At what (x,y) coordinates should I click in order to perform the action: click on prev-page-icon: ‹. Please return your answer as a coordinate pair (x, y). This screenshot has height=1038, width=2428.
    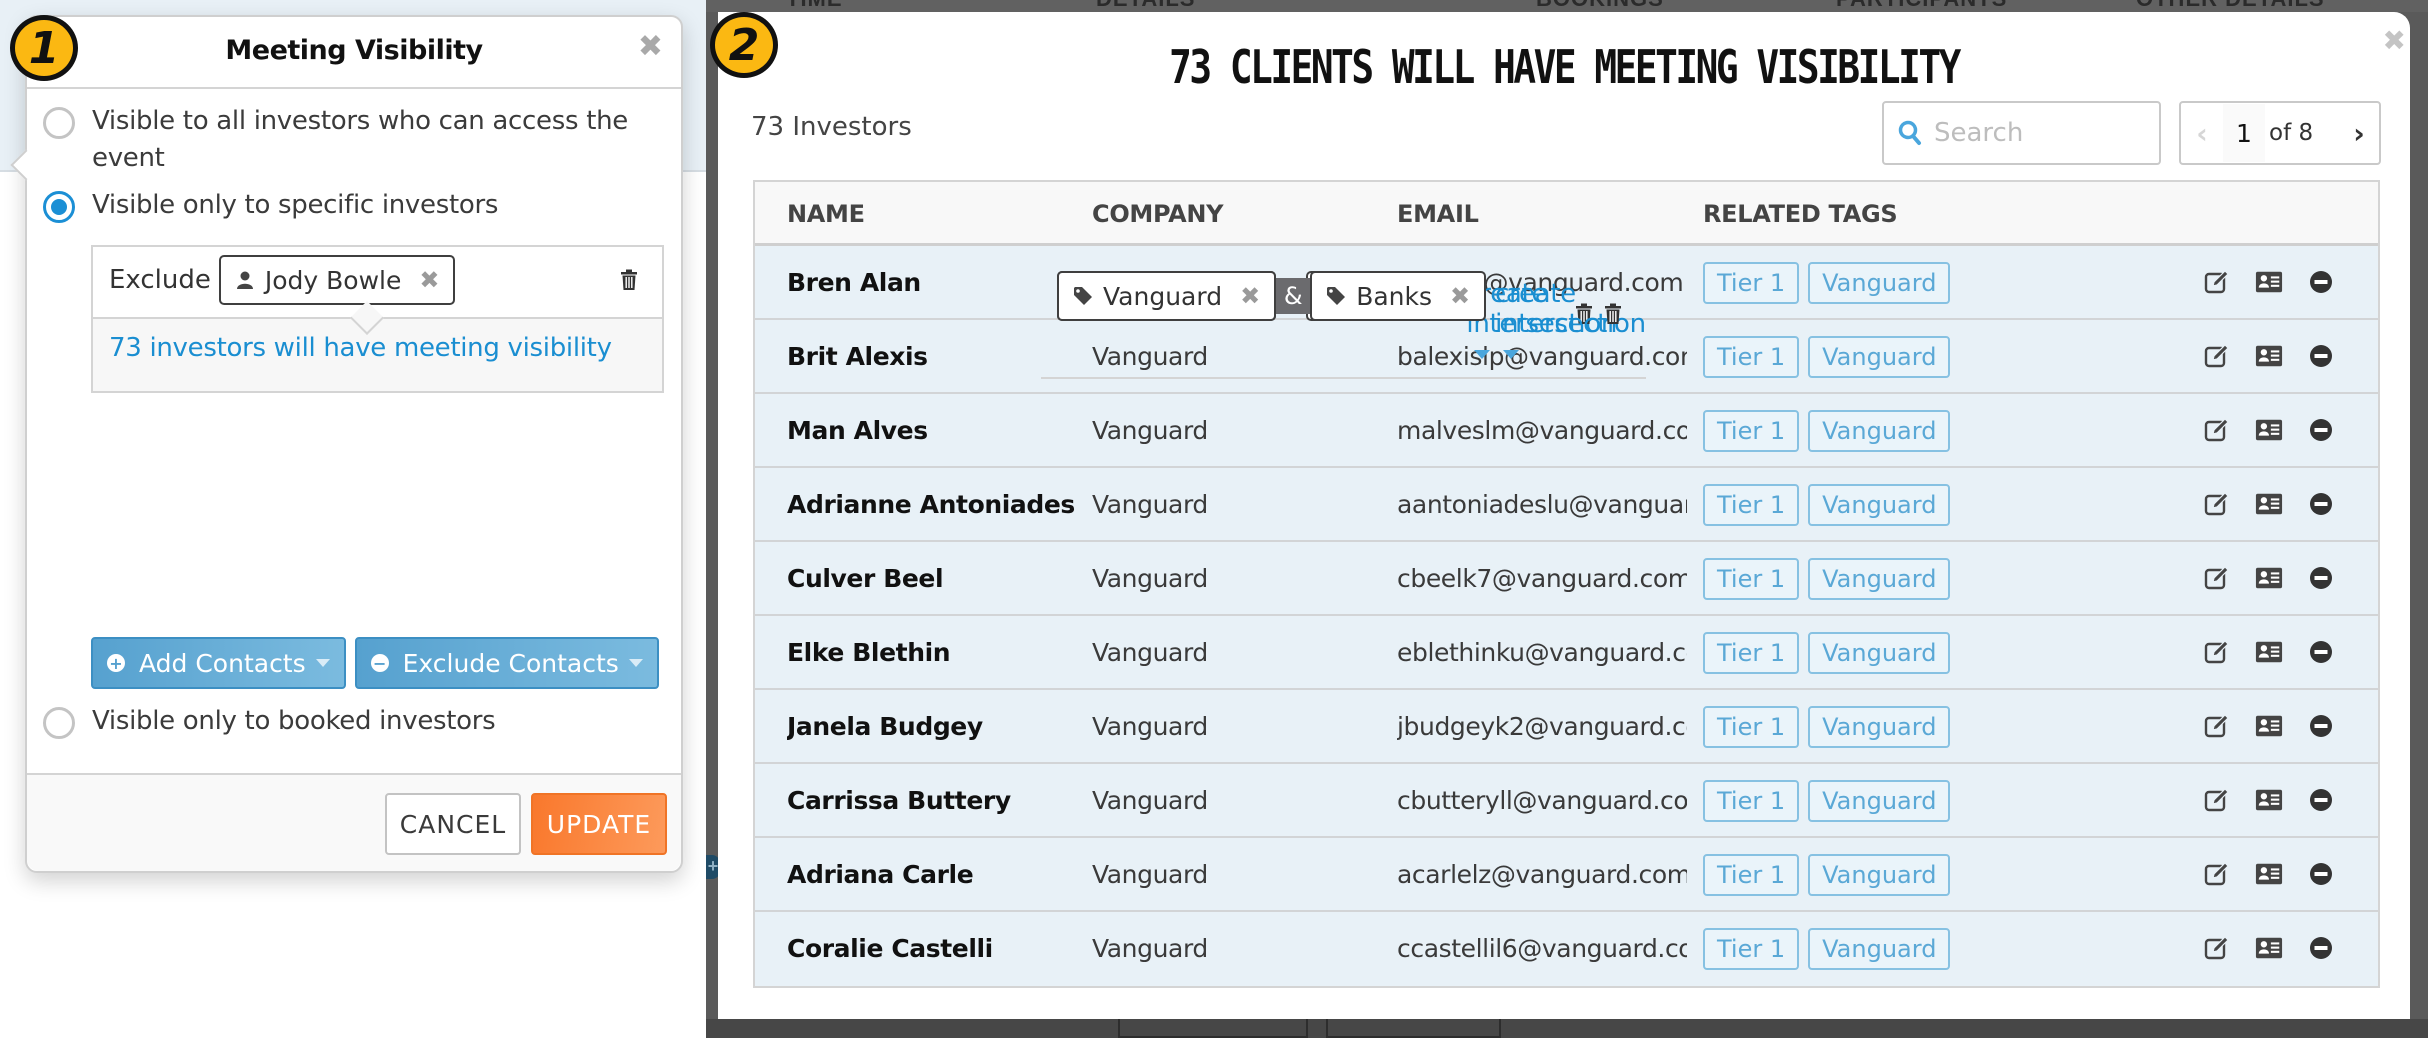
    Looking at the image, I should click on (2202, 133).